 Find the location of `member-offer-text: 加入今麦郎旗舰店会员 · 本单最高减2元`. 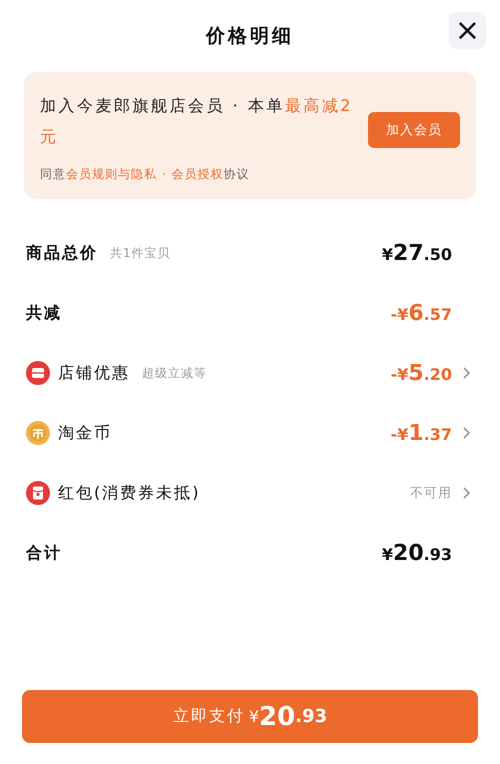

member-offer-text: 加入今麦郎旗舰店会员 · 本单最高减2元 is located at coordinates (197, 121).